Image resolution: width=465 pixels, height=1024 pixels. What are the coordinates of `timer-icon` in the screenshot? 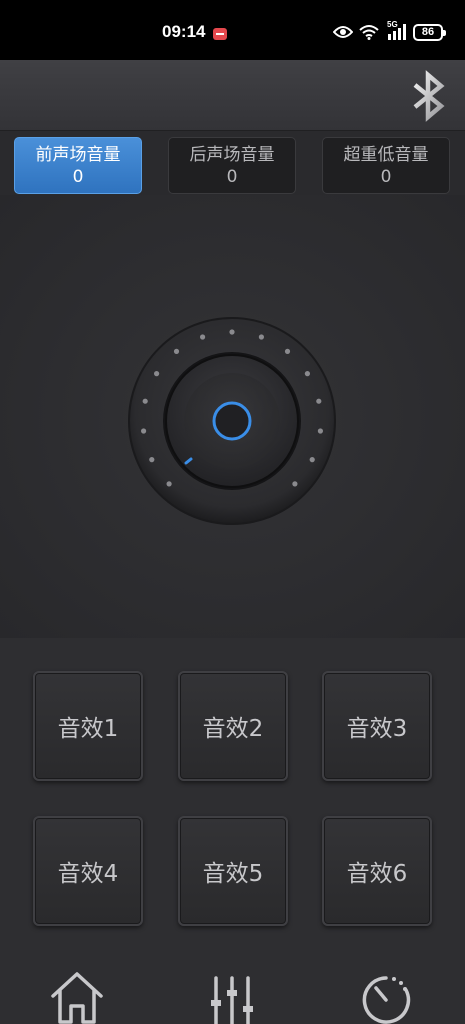 It's located at (386, 995).